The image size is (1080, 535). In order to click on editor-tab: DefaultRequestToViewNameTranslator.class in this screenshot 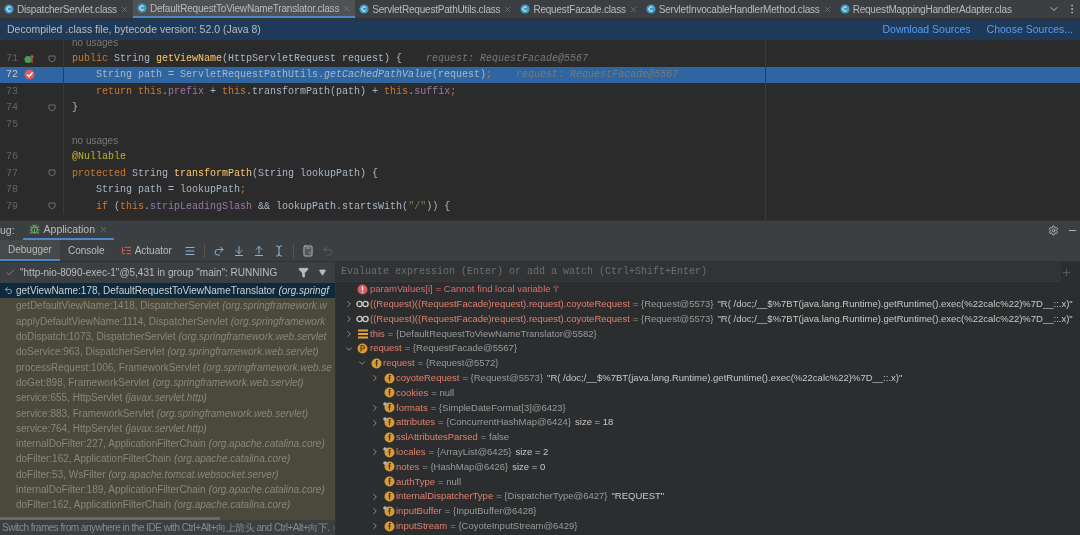, I will do `click(244, 9)`.